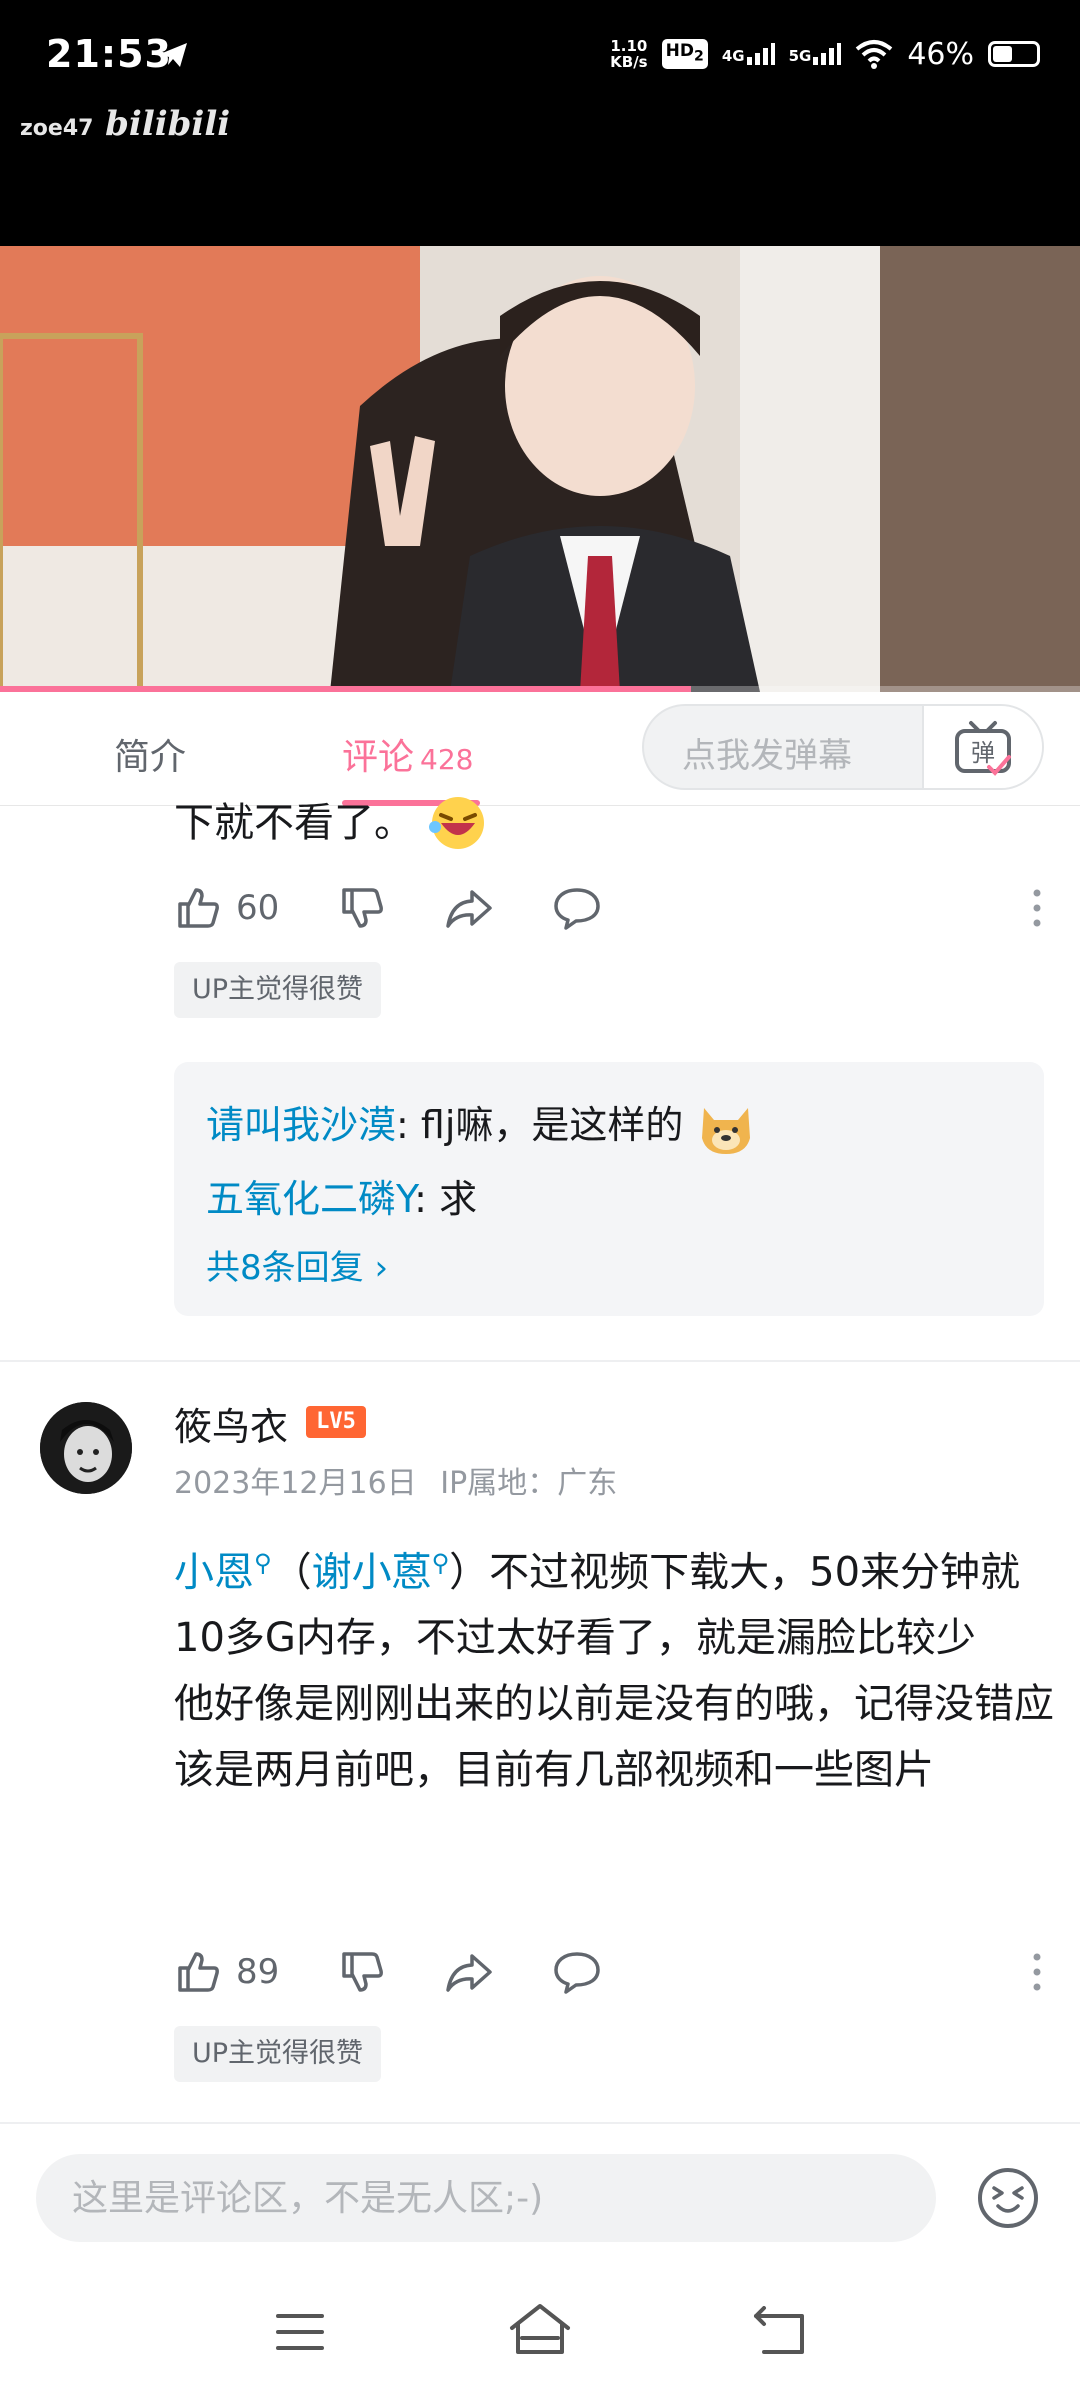 The width and height of the screenshot is (1080, 2400). I want to click on reply-username: 五氧化二磷Y, so click(310, 1199).